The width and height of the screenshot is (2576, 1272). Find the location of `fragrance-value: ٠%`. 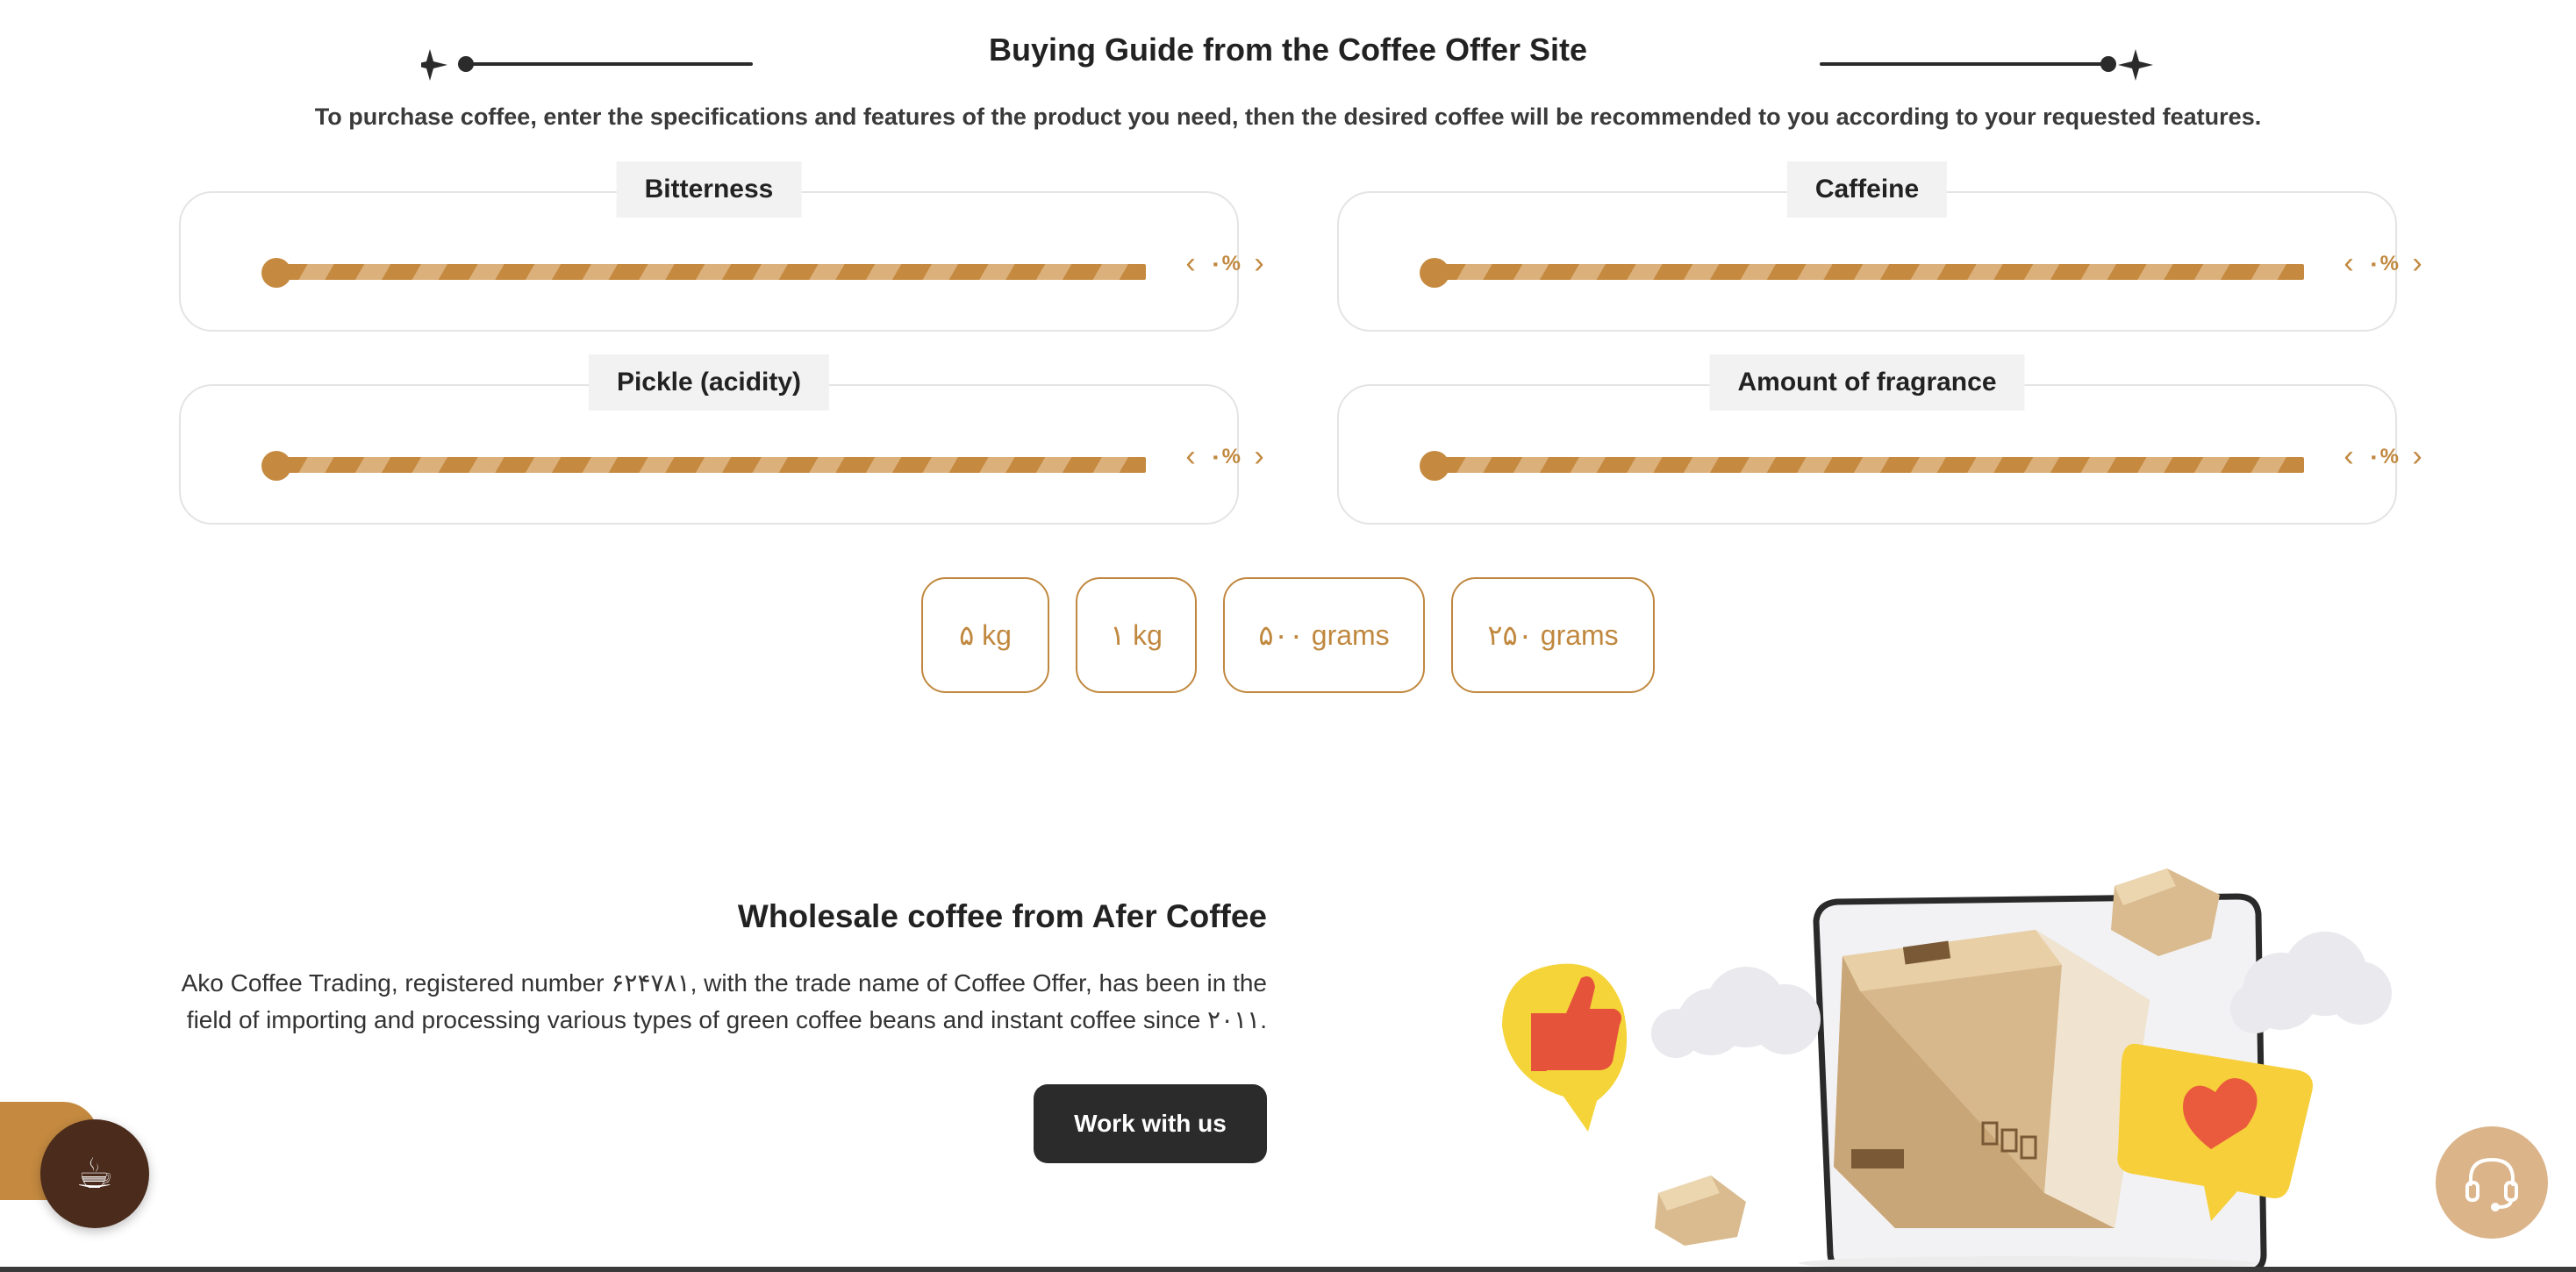

fragrance-value: ٠% is located at coordinates (2383, 456).